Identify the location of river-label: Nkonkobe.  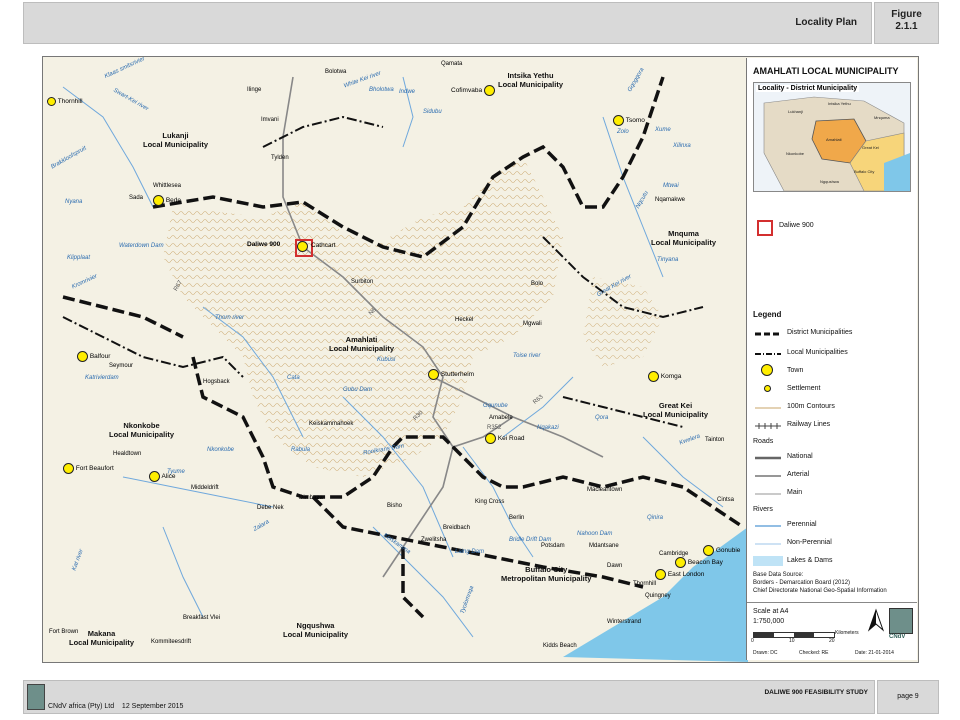
(221, 450).